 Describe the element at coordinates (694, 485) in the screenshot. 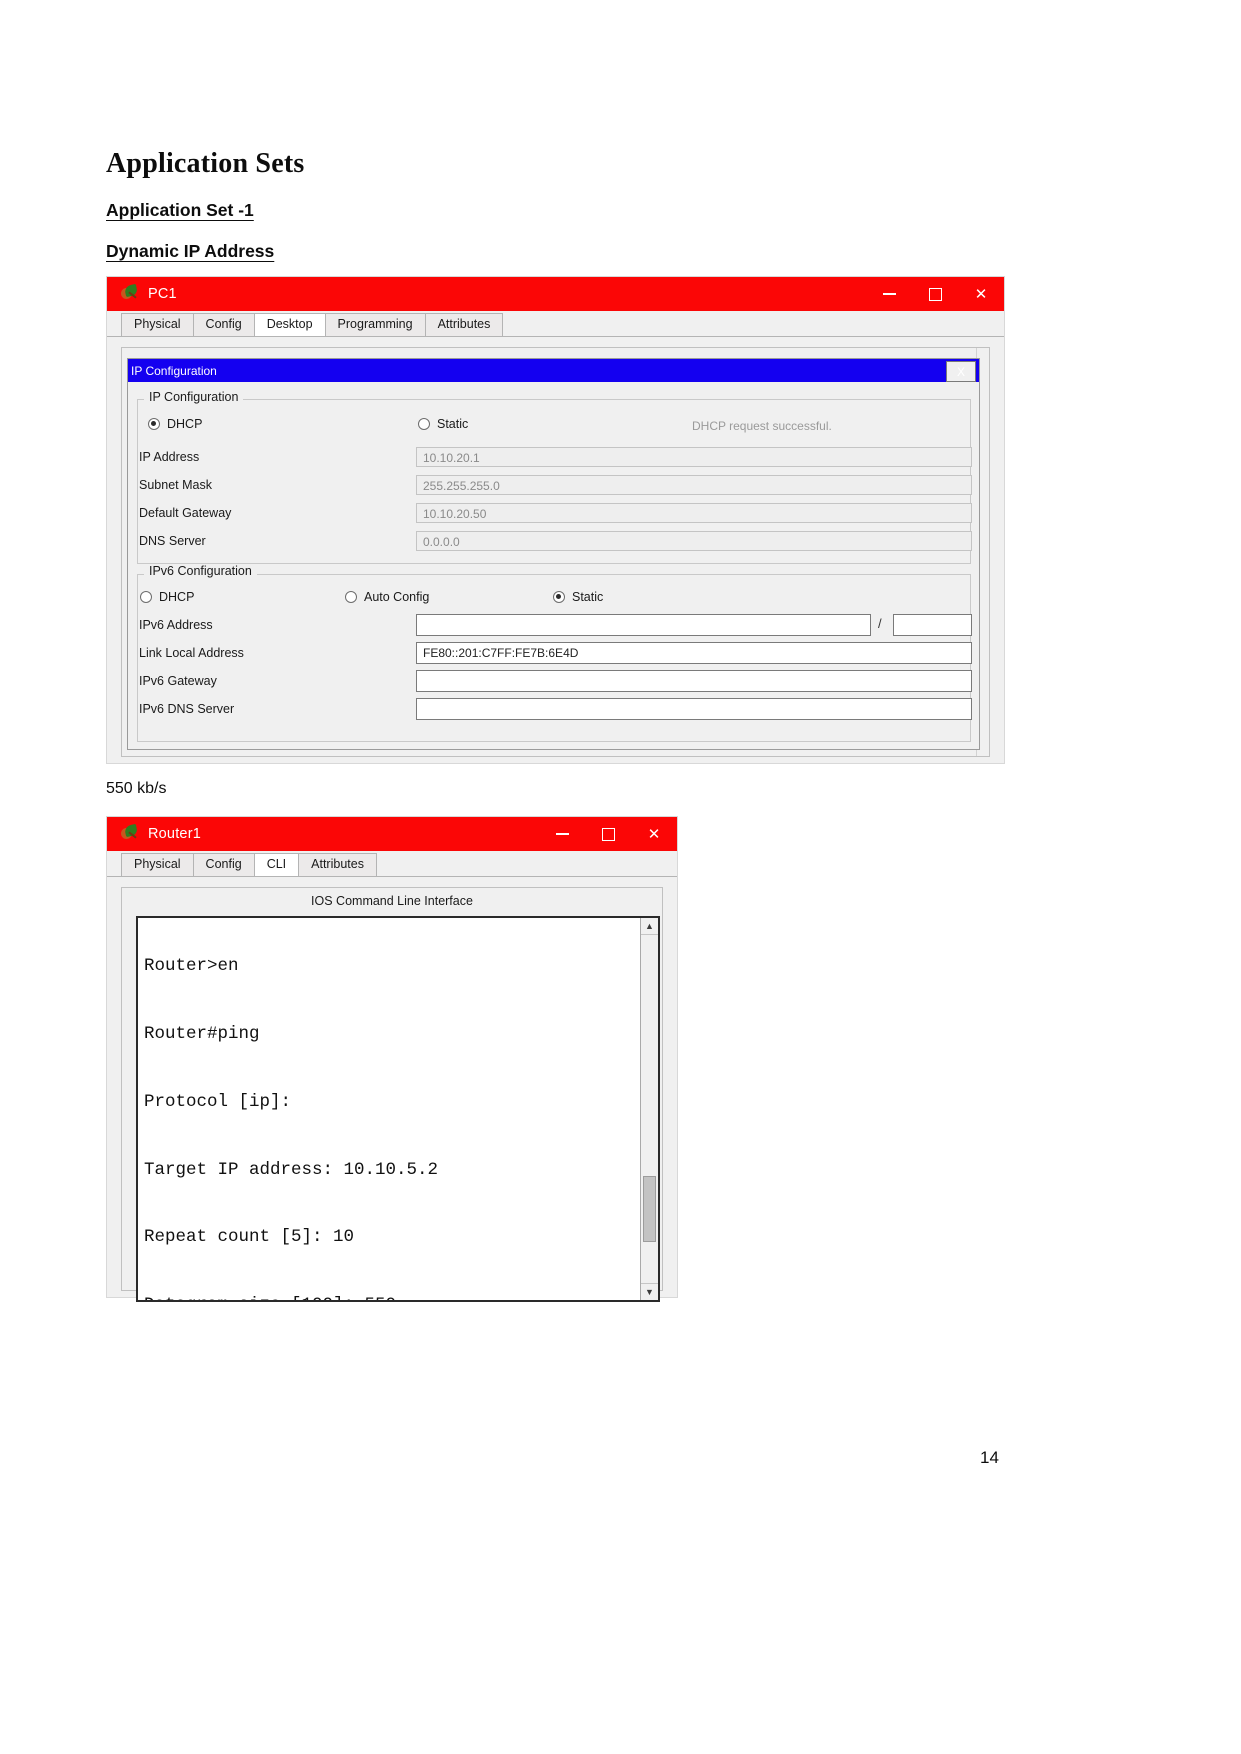

I see `input-subnet-mask: 255.255.255.0` at that location.